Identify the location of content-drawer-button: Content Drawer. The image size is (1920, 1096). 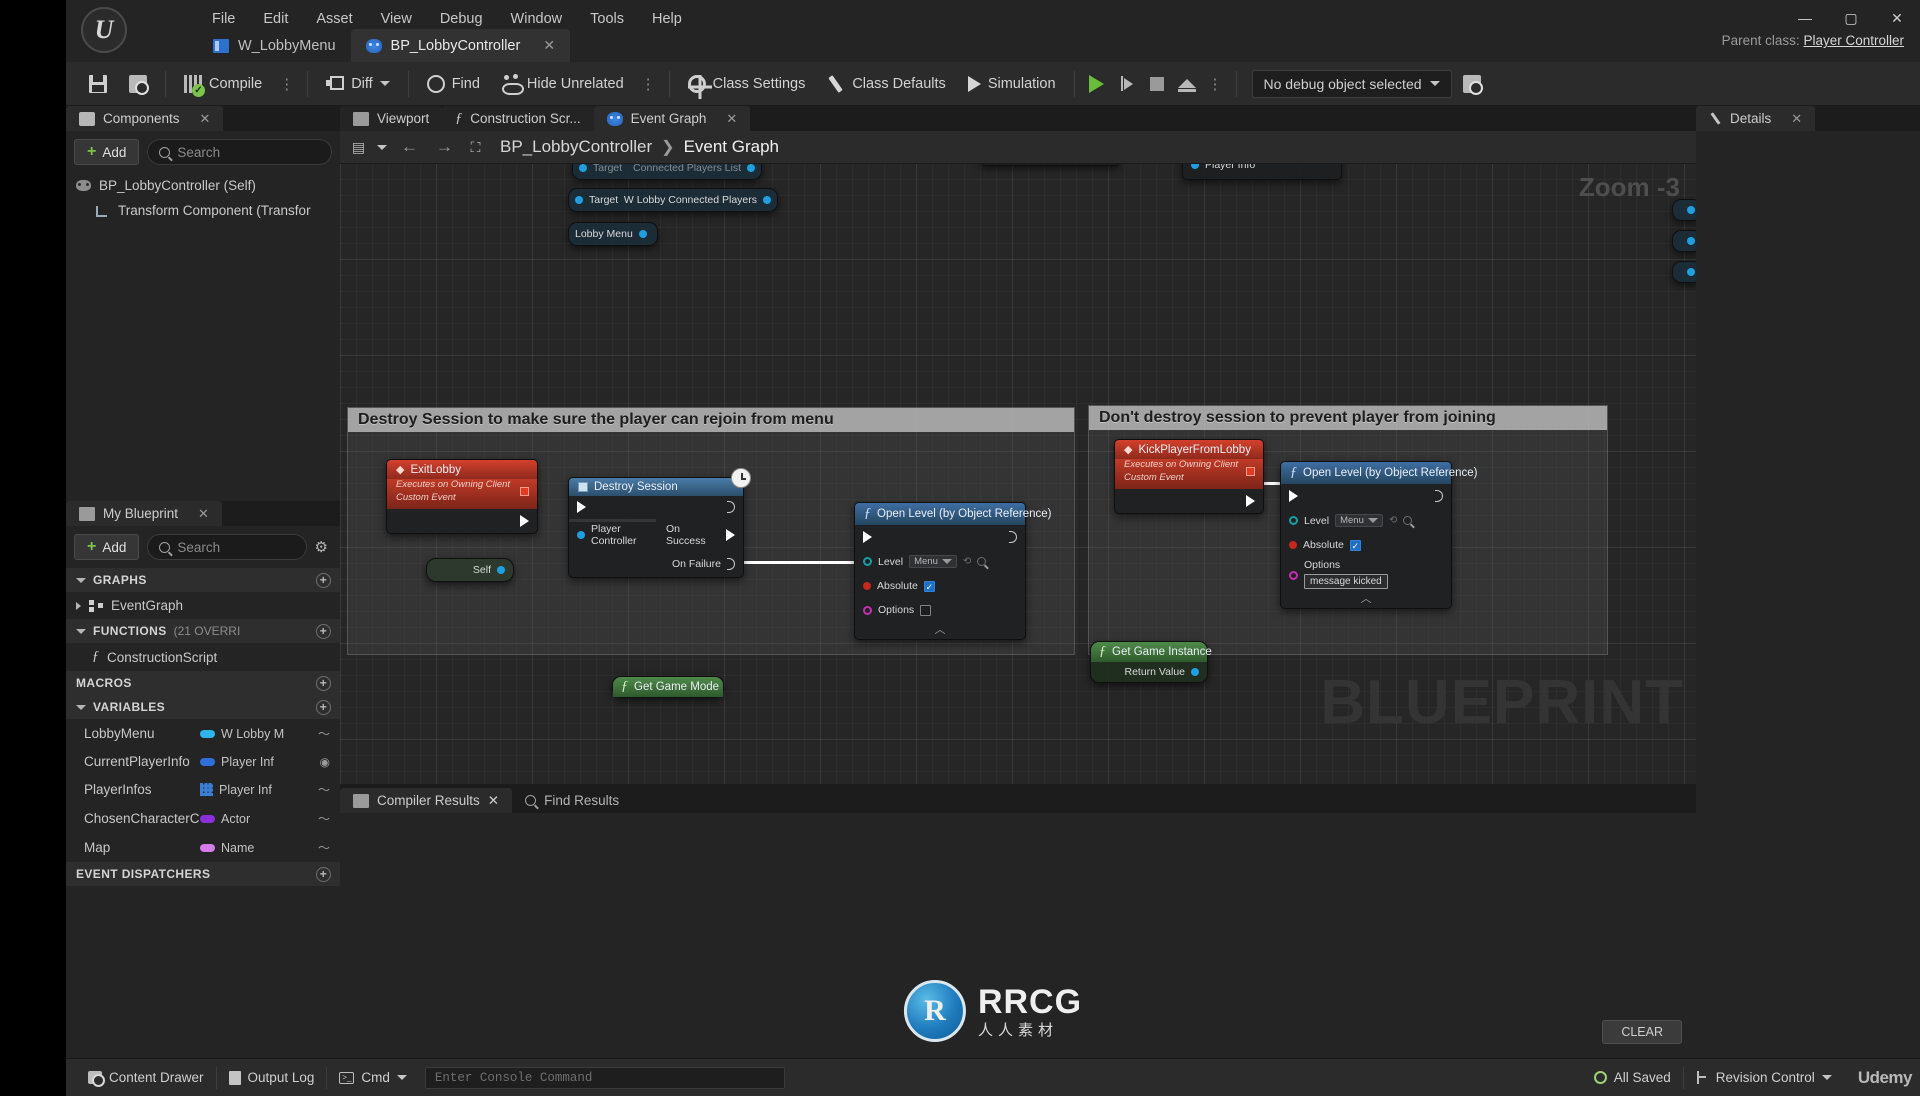
(146, 1078).